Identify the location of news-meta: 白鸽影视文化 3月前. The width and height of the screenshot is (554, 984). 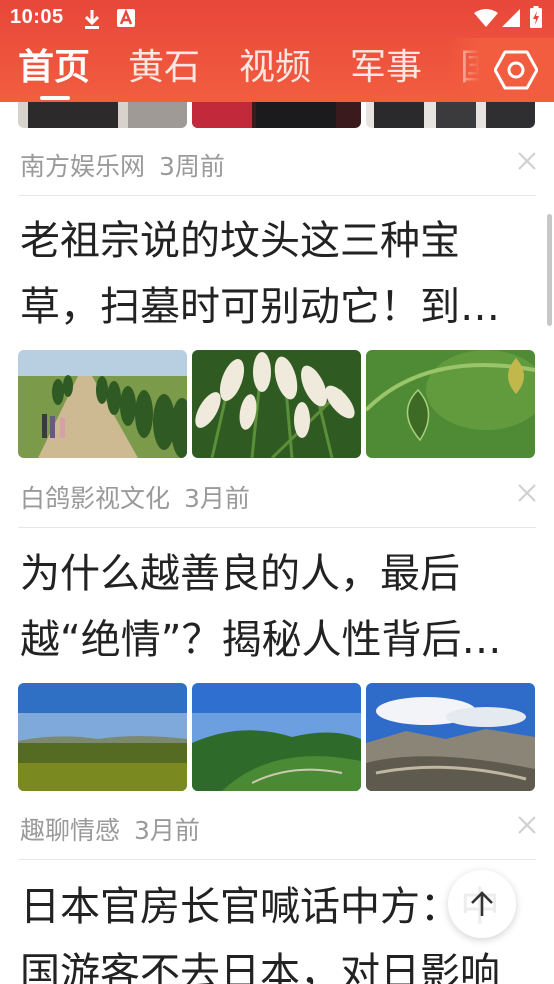
(135, 497).